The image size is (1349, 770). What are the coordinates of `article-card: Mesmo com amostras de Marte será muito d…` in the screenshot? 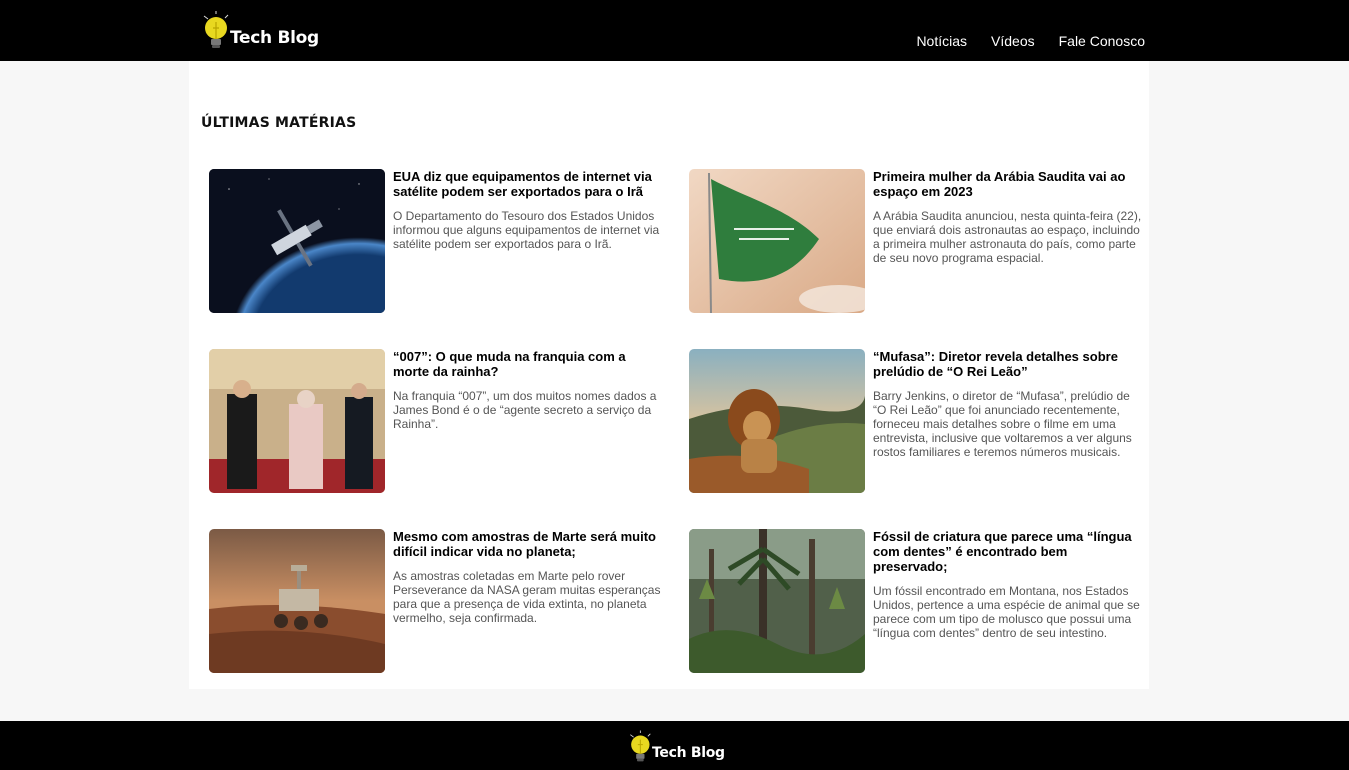 It's located at (439, 601).